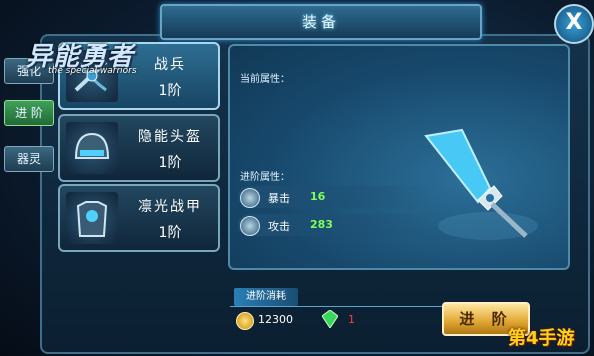 The width and height of the screenshot is (594, 356). What do you see at coordinates (279, 198) in the screenshot?
I see `stat-name: 暴击` at bounding box center [279, 198].